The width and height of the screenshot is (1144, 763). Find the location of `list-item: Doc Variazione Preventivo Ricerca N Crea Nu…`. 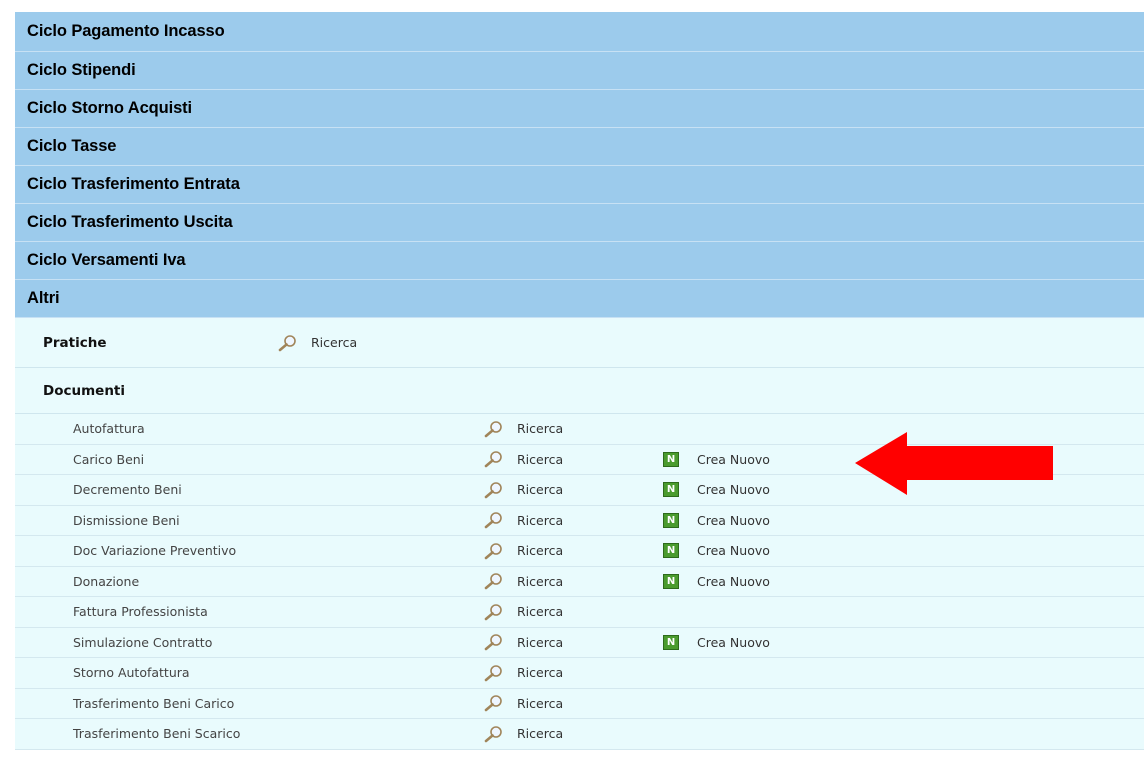

list-item: Doc Variazione Preventivo Ricerca N Crea Nu… is located at coordinates (579, 551).